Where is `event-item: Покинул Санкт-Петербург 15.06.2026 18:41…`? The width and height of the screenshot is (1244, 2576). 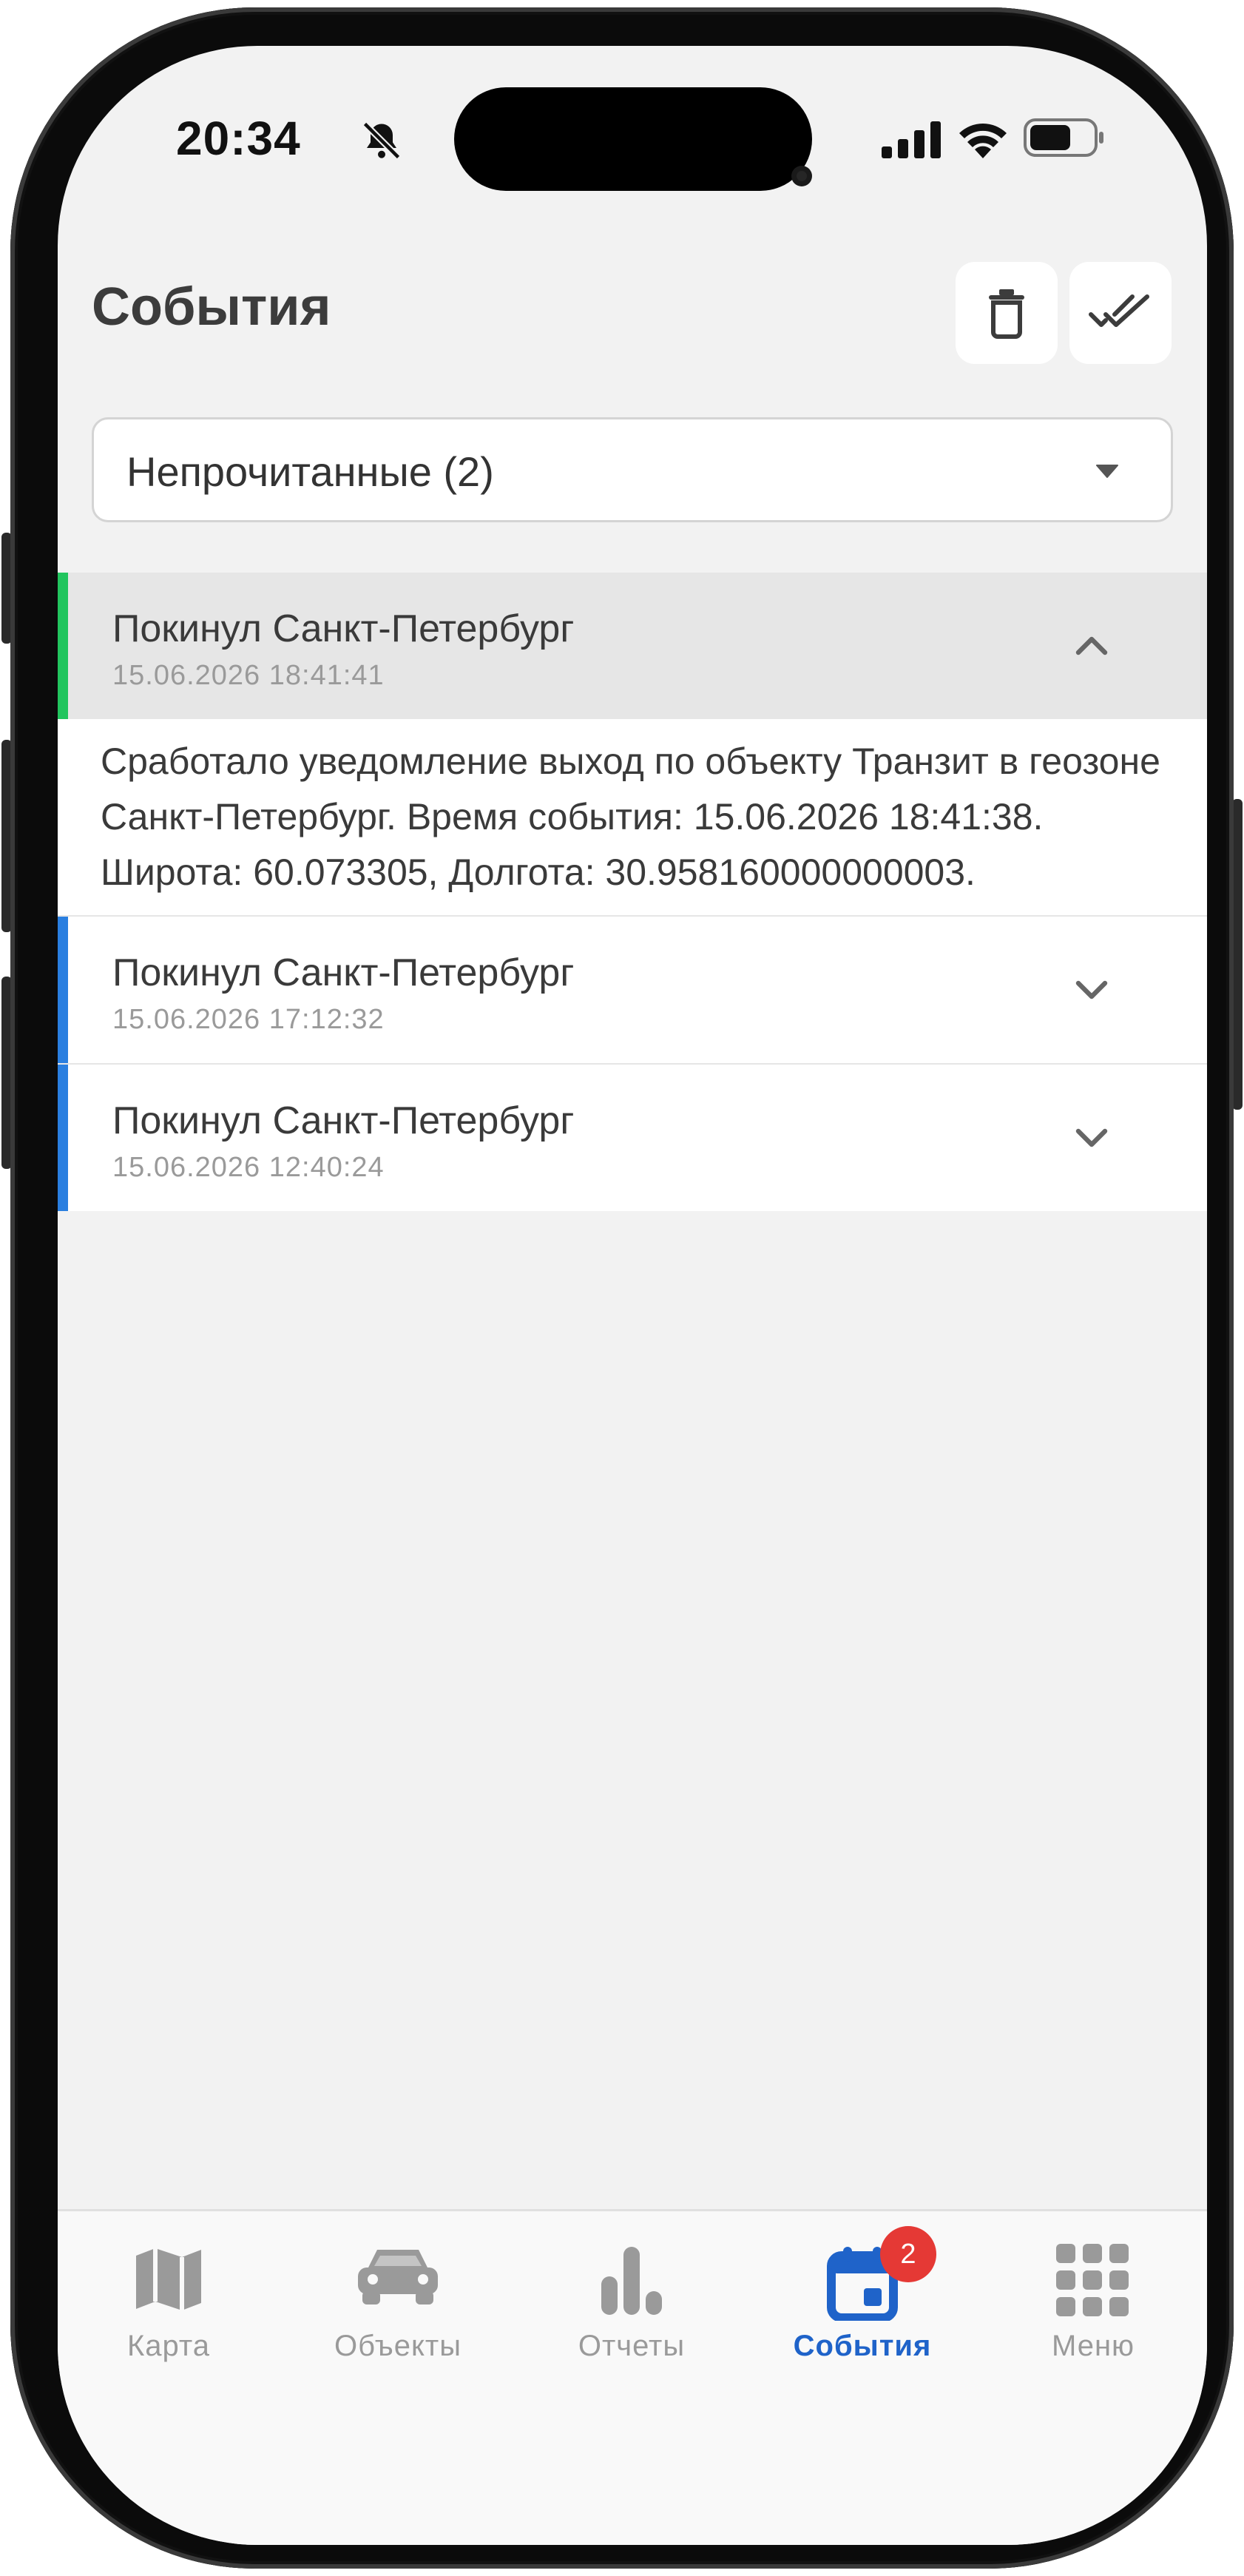
event-item: Покинул Санкт-Петербург 15.06.2026 18:41… is located at coordinates (632, 646).